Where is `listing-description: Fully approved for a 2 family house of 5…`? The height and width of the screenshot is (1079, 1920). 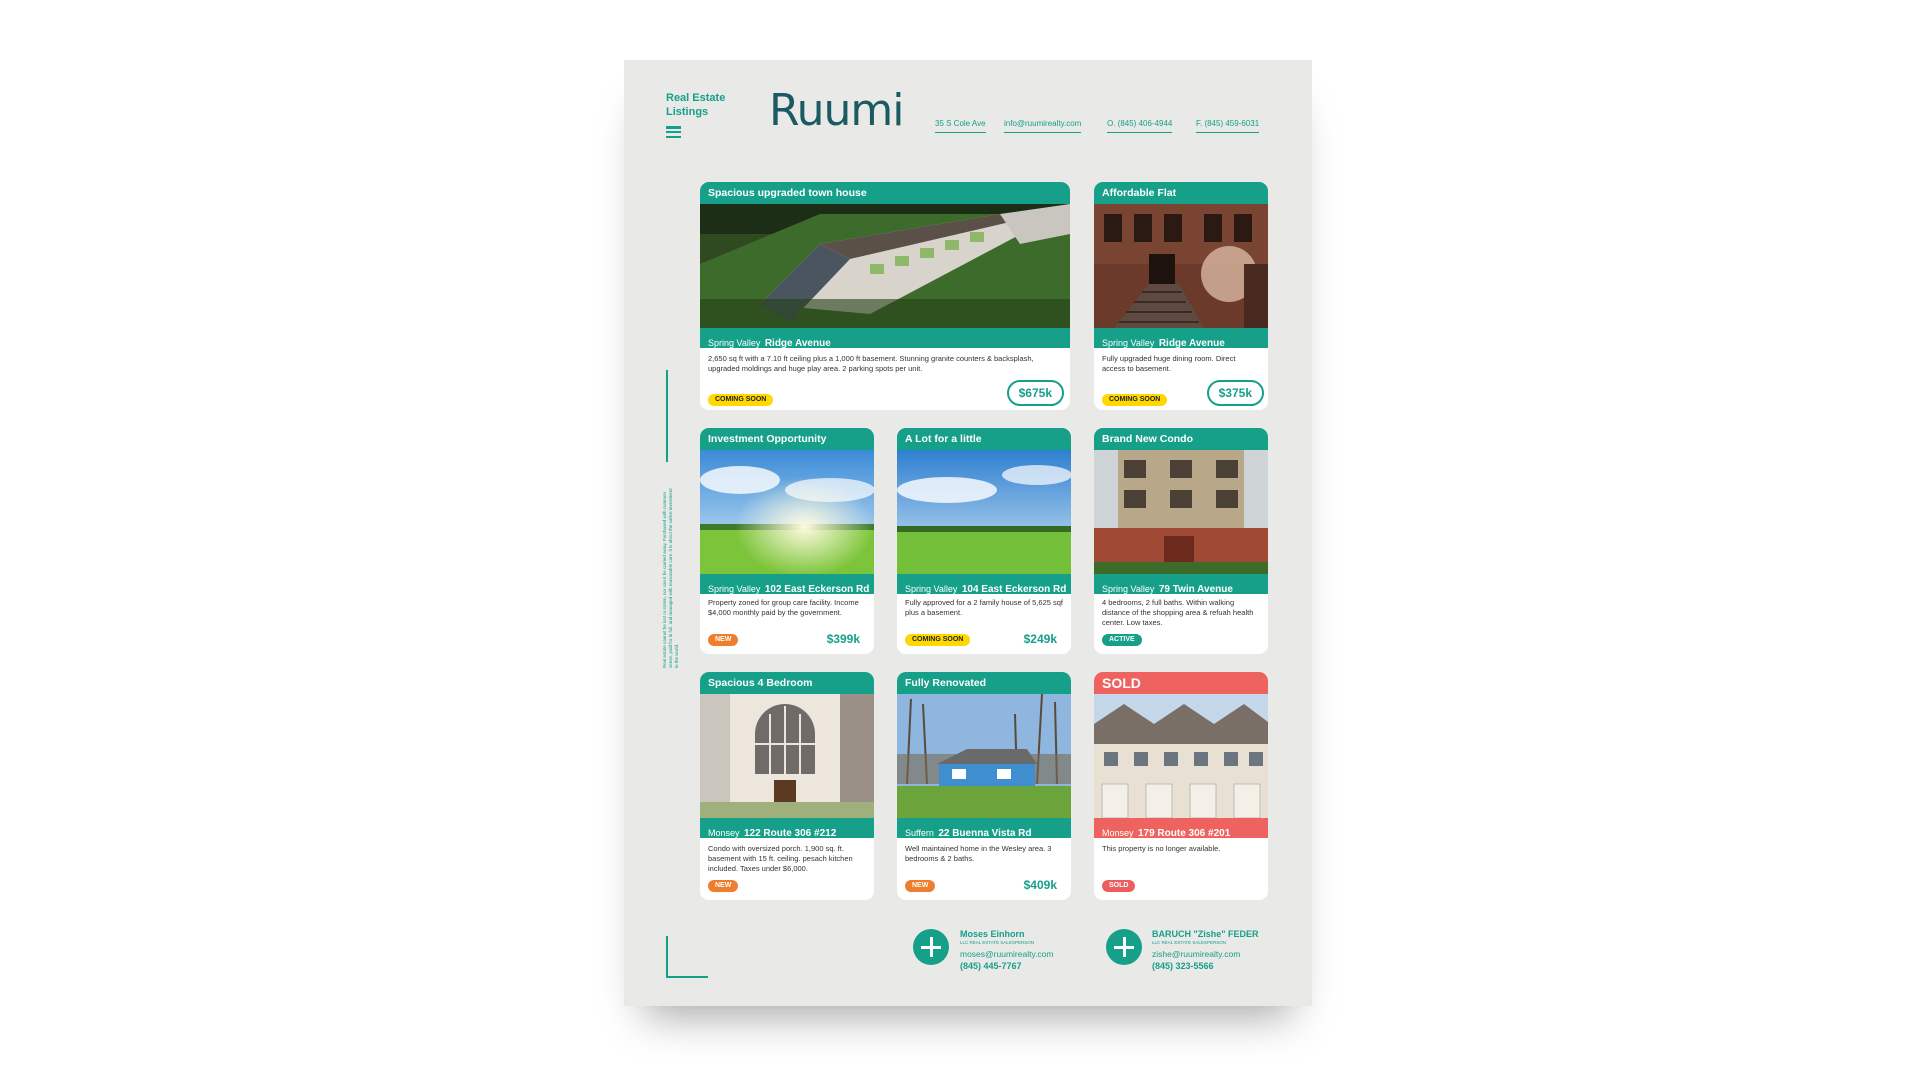 listing-description: Fully approved for a 2 family house of 5… is located at coordinates (984, 607).